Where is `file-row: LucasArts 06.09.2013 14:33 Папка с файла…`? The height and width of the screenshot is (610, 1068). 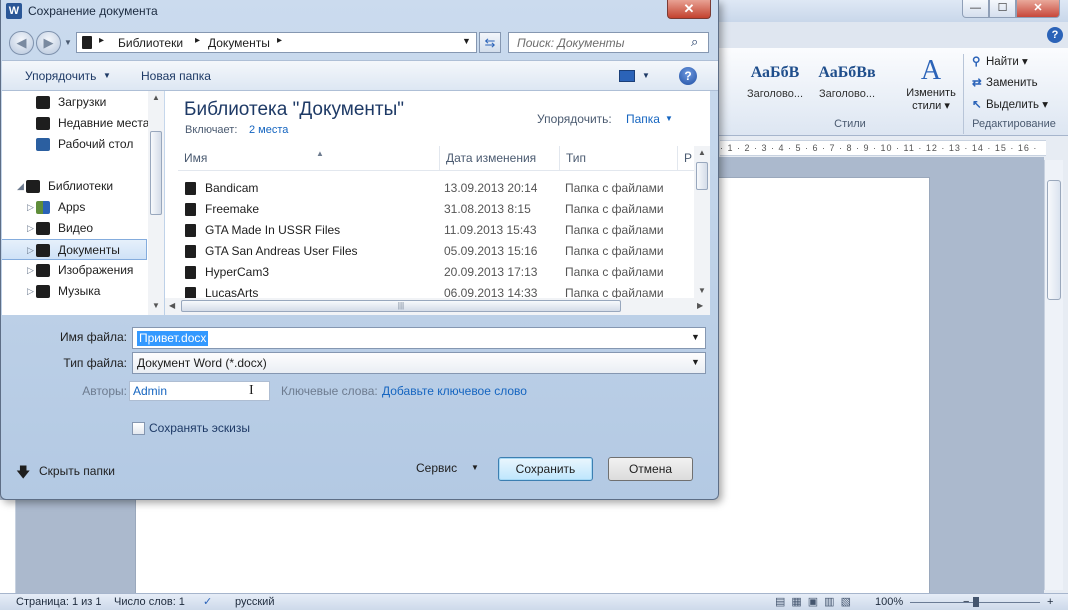 file-row: LucasArts 06.09.2013 14:33 Папка с файла… is located at coordinates (438, 290).